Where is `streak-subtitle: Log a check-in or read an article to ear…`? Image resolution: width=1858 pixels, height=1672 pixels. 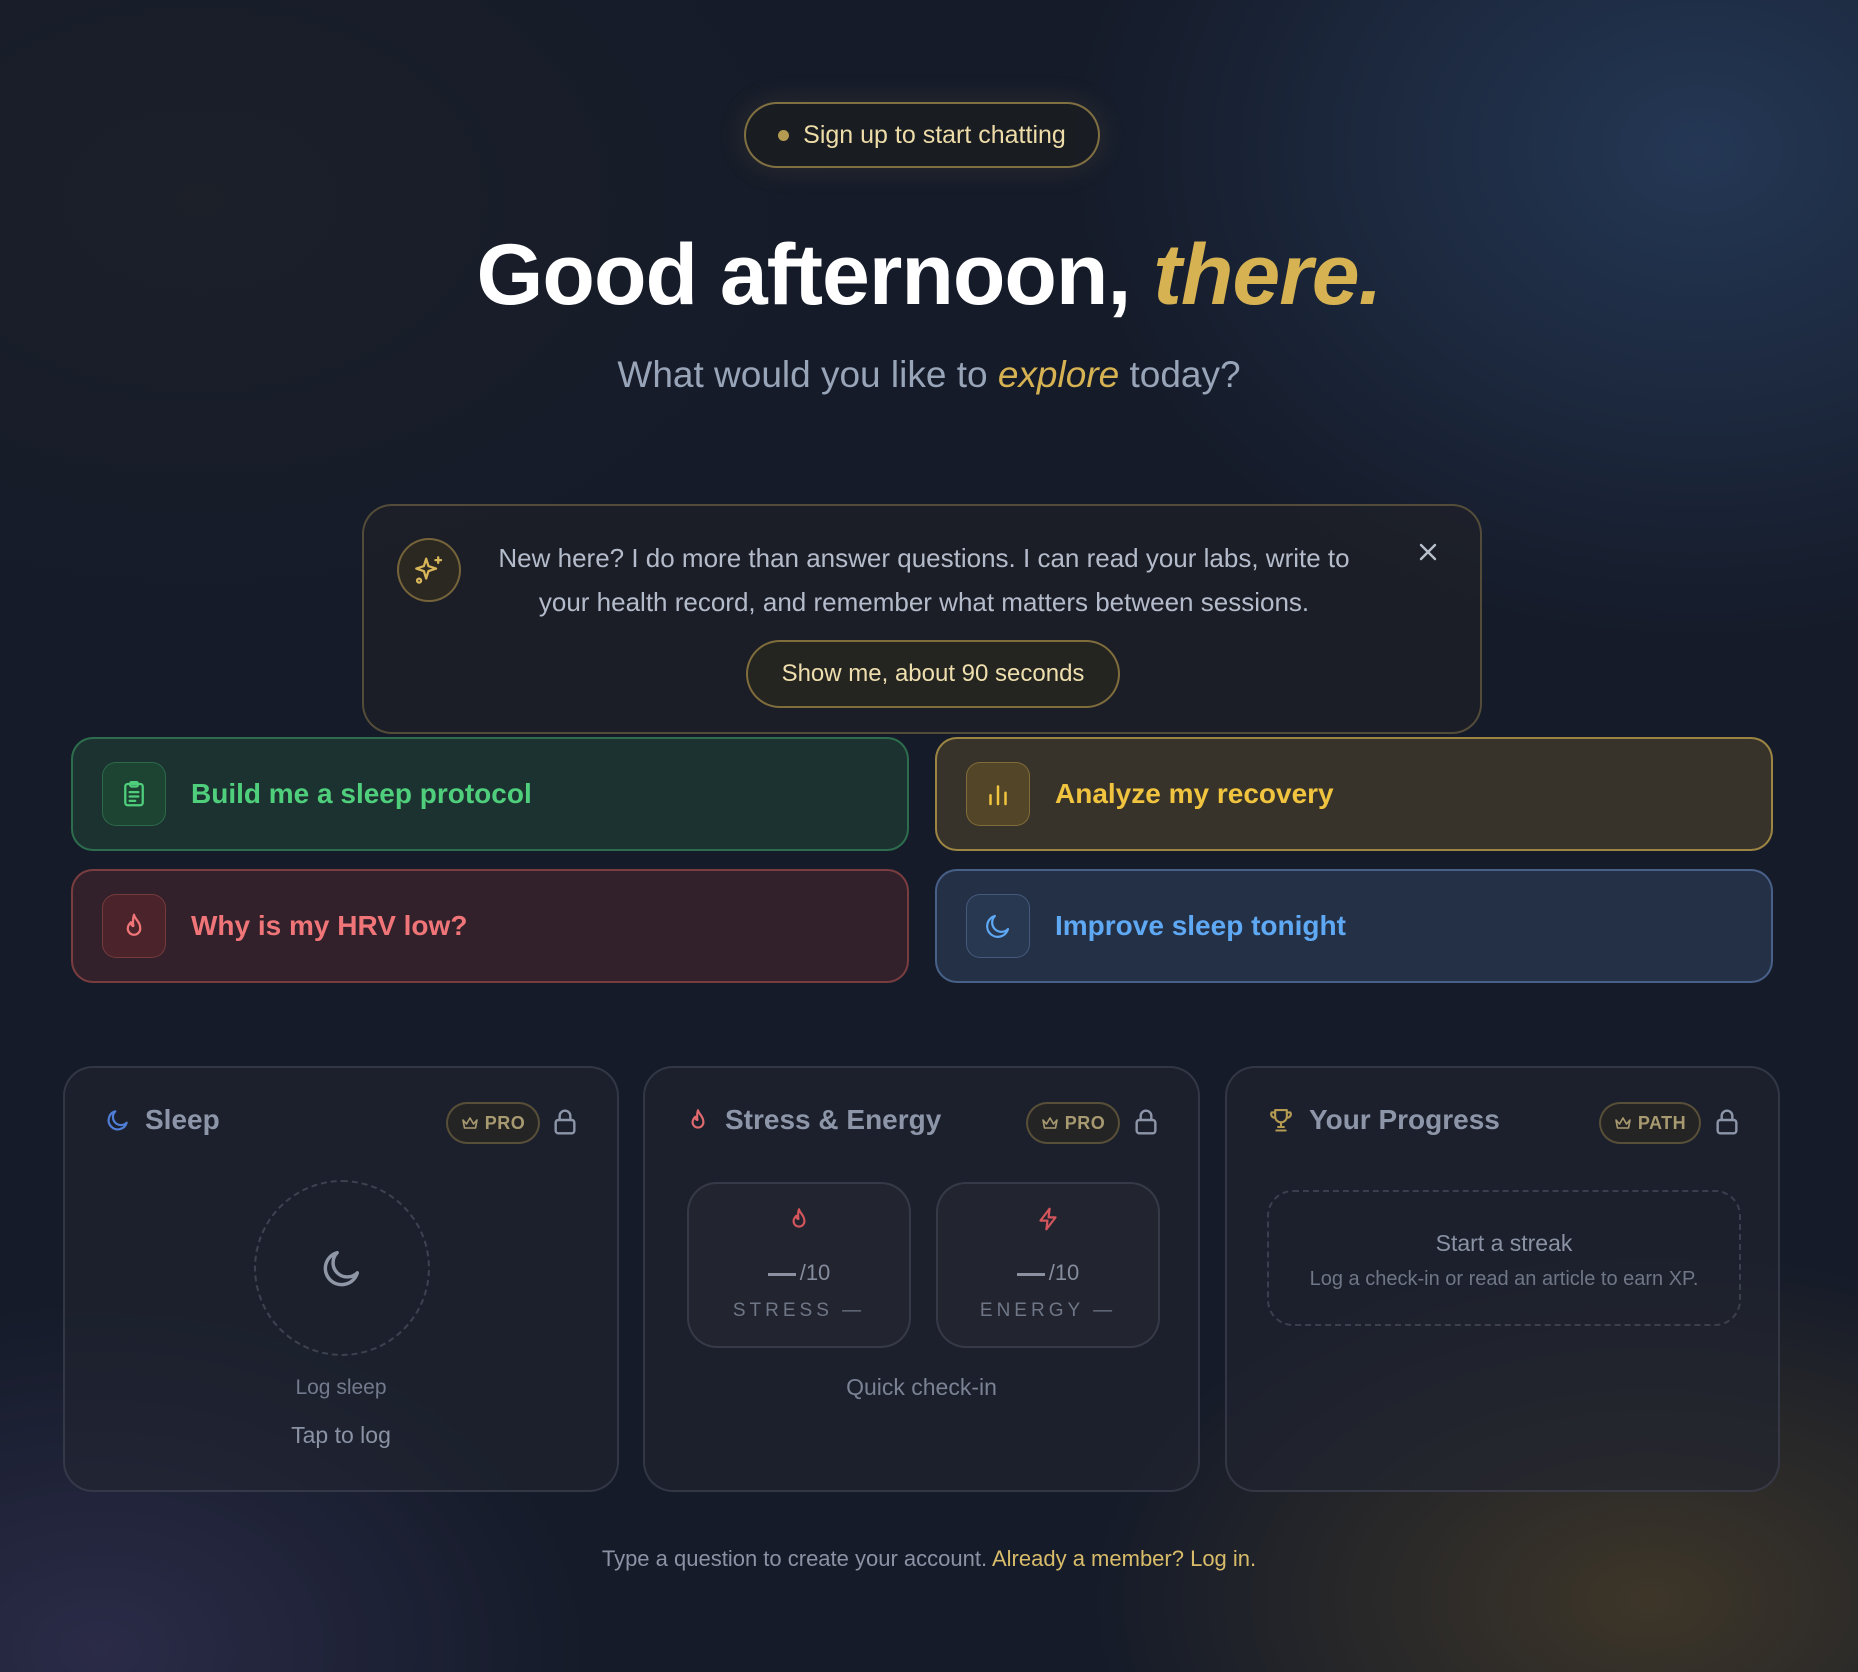
streak-subtitle: Log a check-in or read an article to ear… is located at coordinates (1504, 1279).